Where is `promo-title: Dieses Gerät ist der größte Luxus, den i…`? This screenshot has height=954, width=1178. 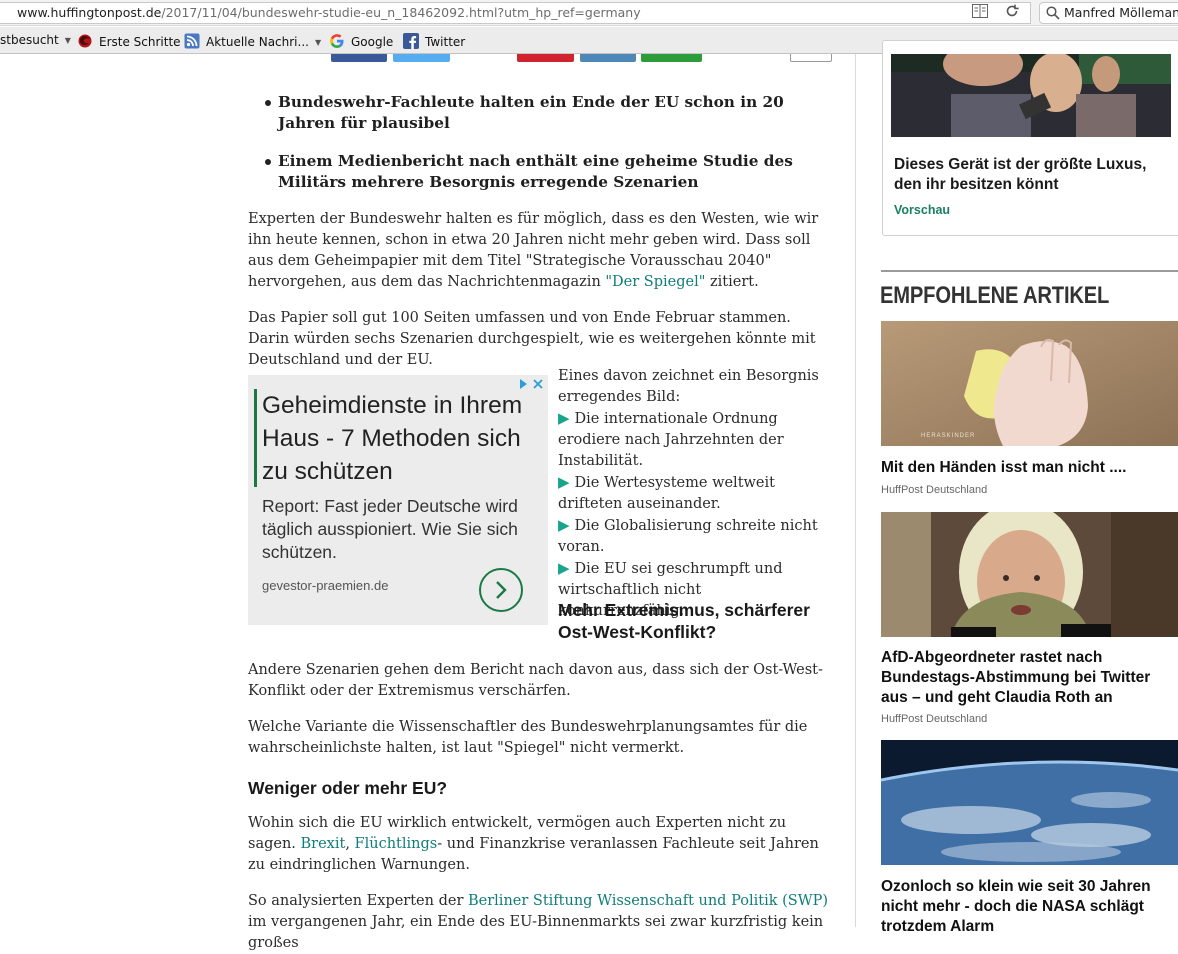
promo-title: Dieses Gerät ist der größte Luxus, den i… is located at coordinates (1036, 175).